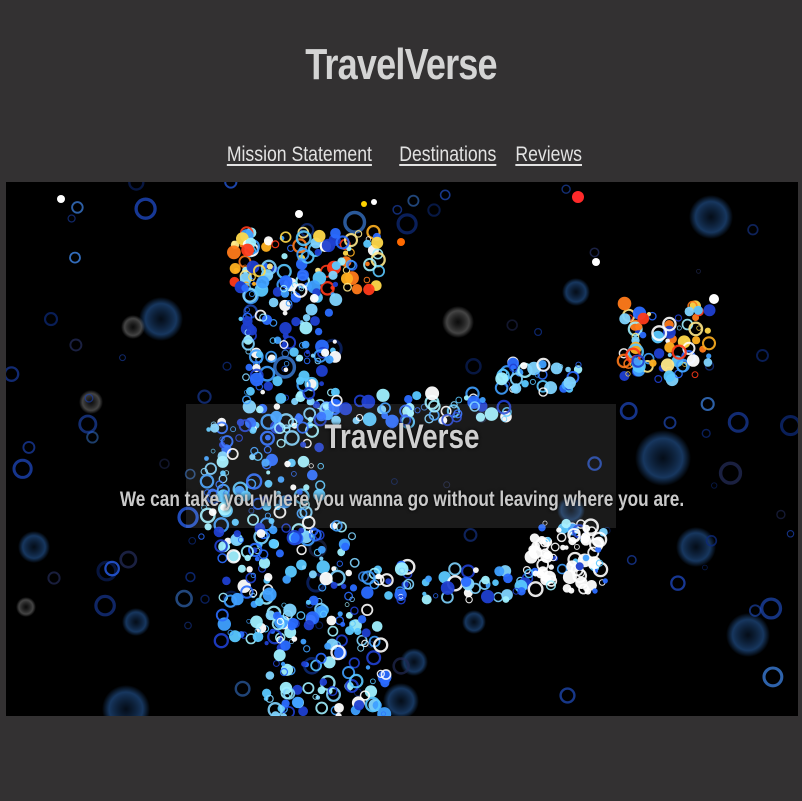  What do you see at coordinates (549, 155) in the screenshot?
I see `nav-link-reviews: Reviews` at bounding box center [549, 155].